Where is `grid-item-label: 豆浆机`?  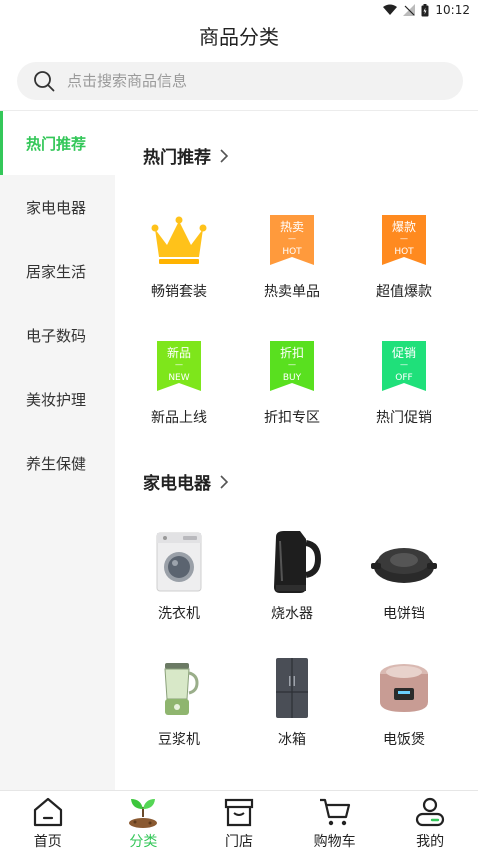
grid-item-label: 豆浆机 is located at coordinates (179, 740).